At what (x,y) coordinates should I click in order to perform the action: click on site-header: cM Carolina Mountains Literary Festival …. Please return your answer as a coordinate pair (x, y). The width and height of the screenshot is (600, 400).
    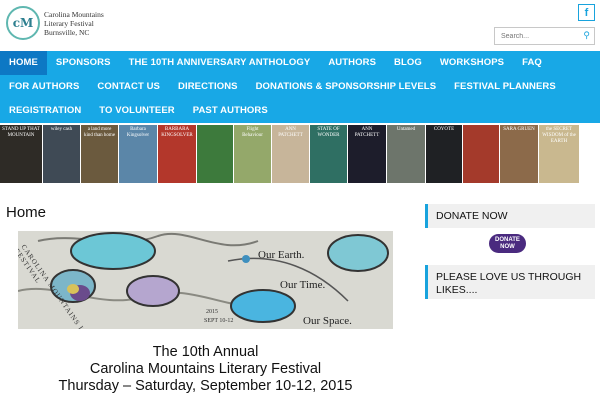
    Looking at the image, I should click on (300, 25).